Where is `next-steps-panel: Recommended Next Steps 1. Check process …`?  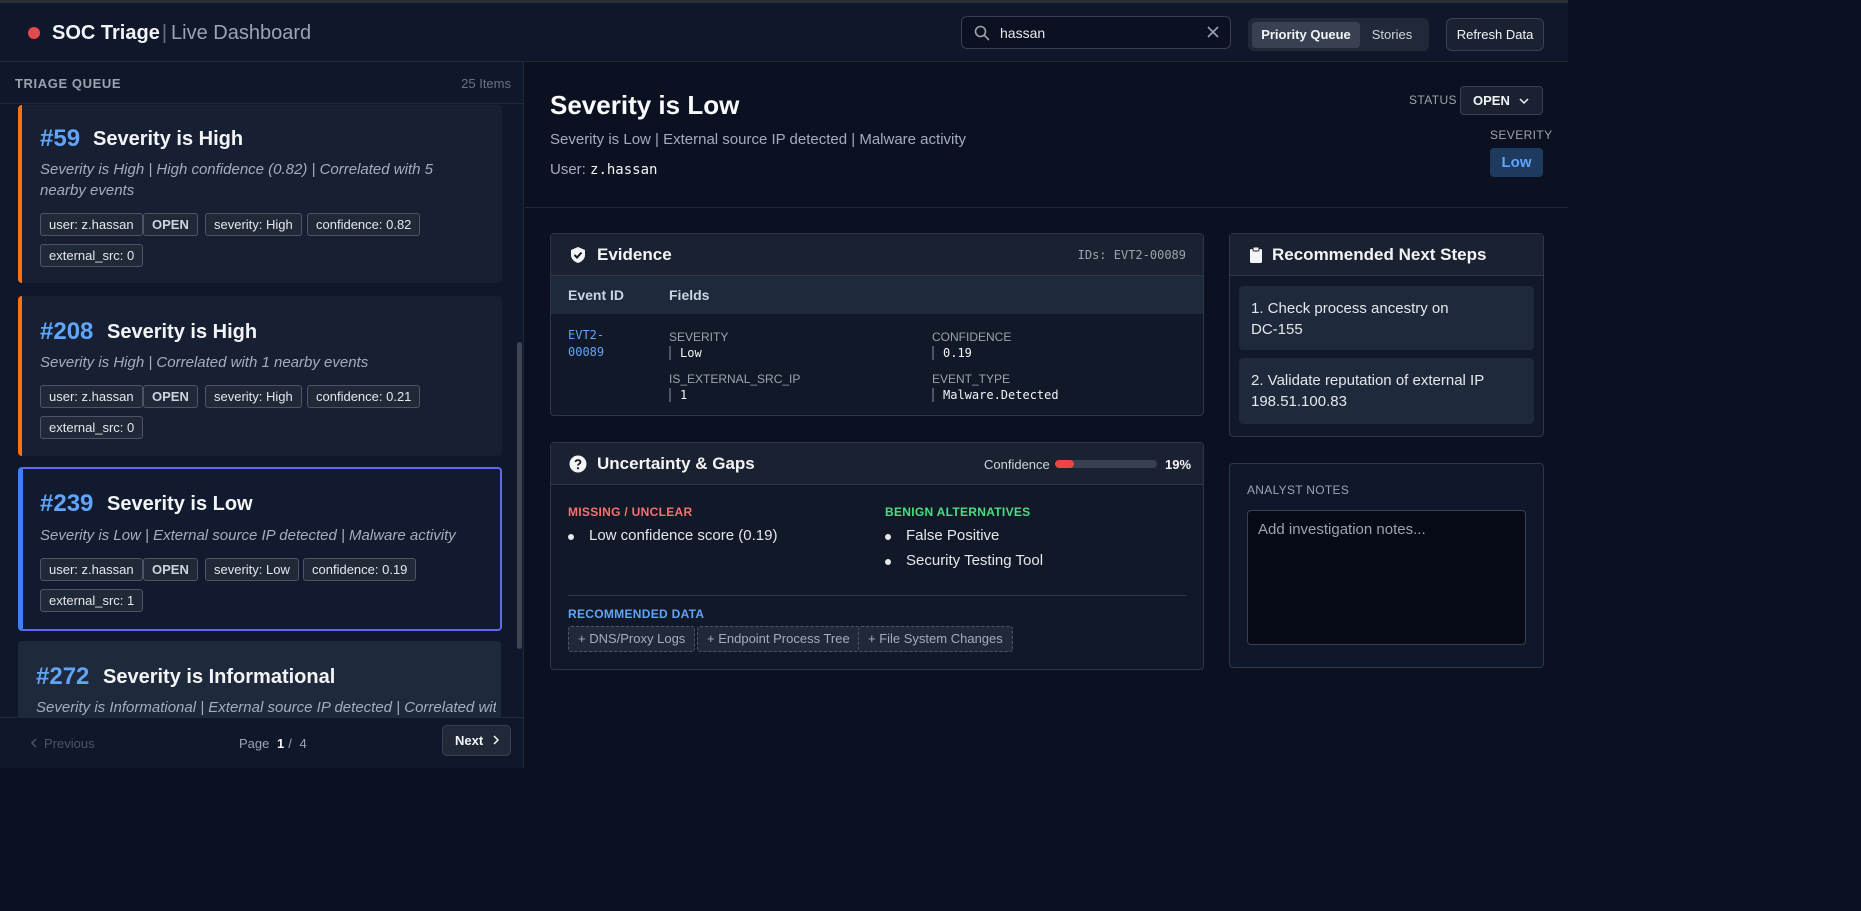 next-steps-panel: Recommended Next Steps 1. Check process … is located at coordinates (1386, 335).